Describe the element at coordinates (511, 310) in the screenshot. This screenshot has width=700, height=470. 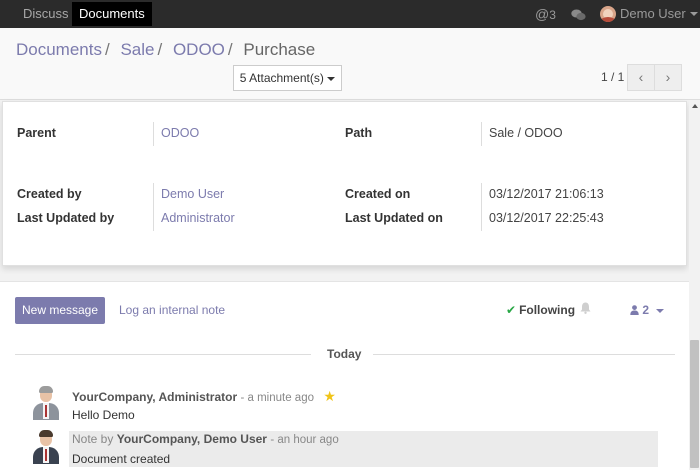
I see `check-icon: ✔` at that location.